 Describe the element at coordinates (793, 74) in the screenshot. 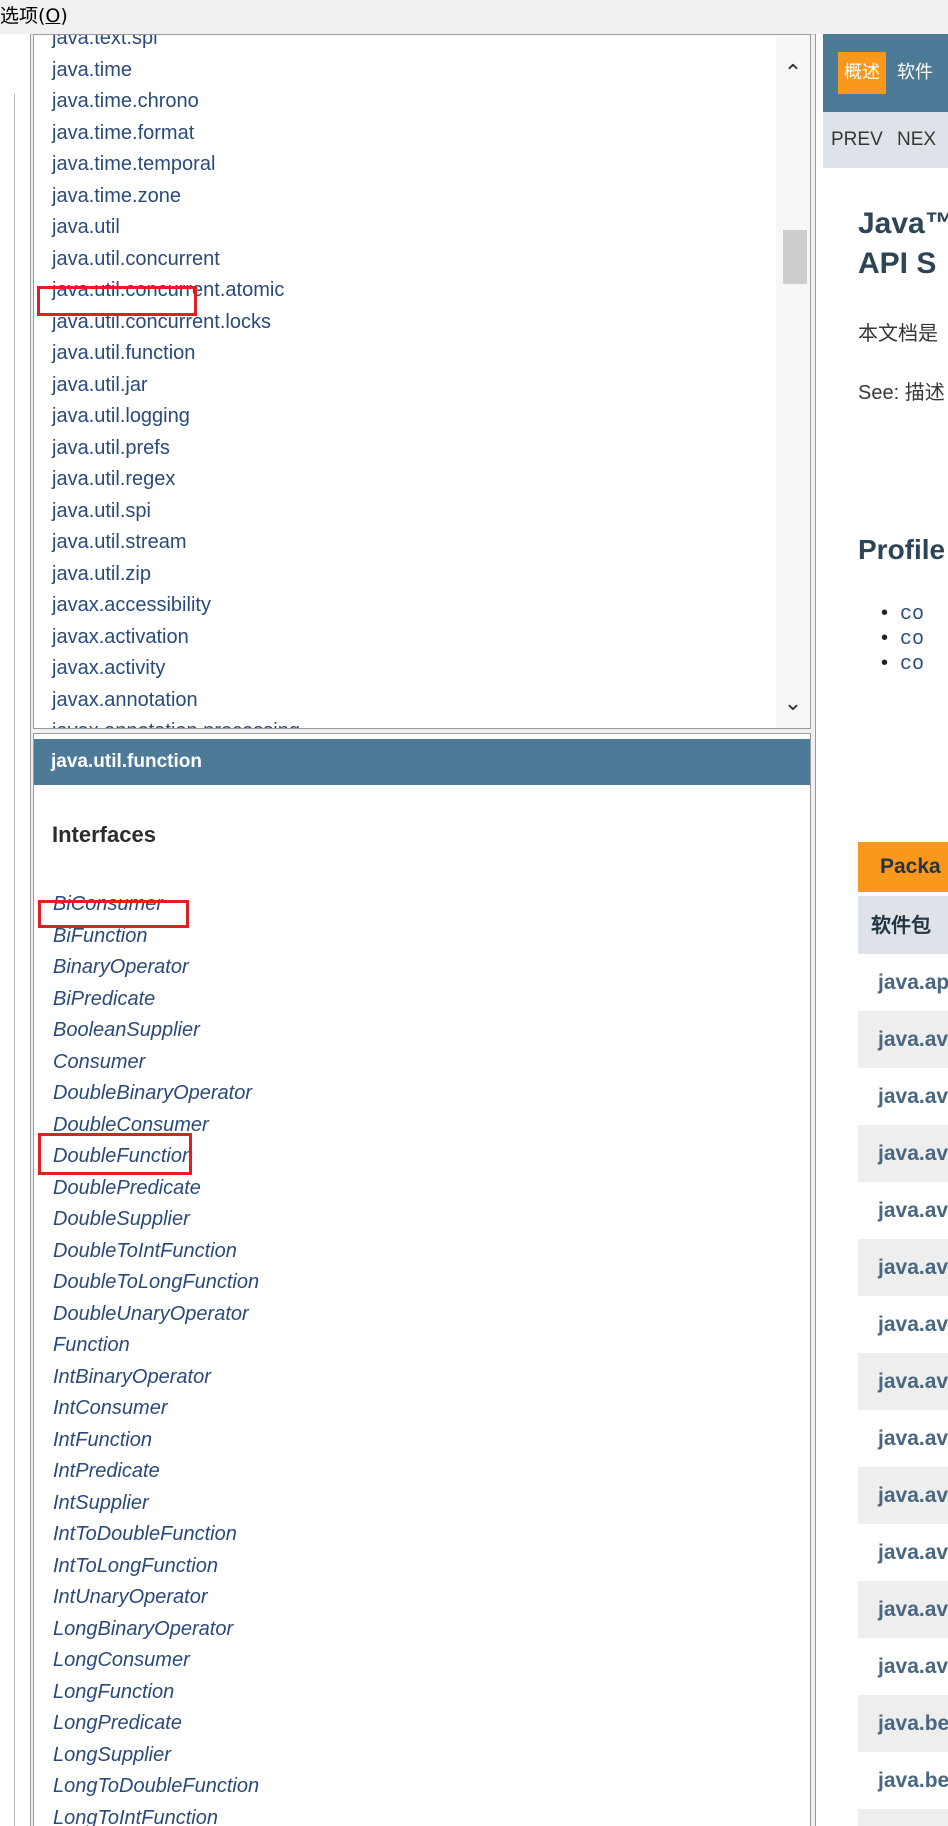

I see `chevron-up-icon: ⌃` at that location.